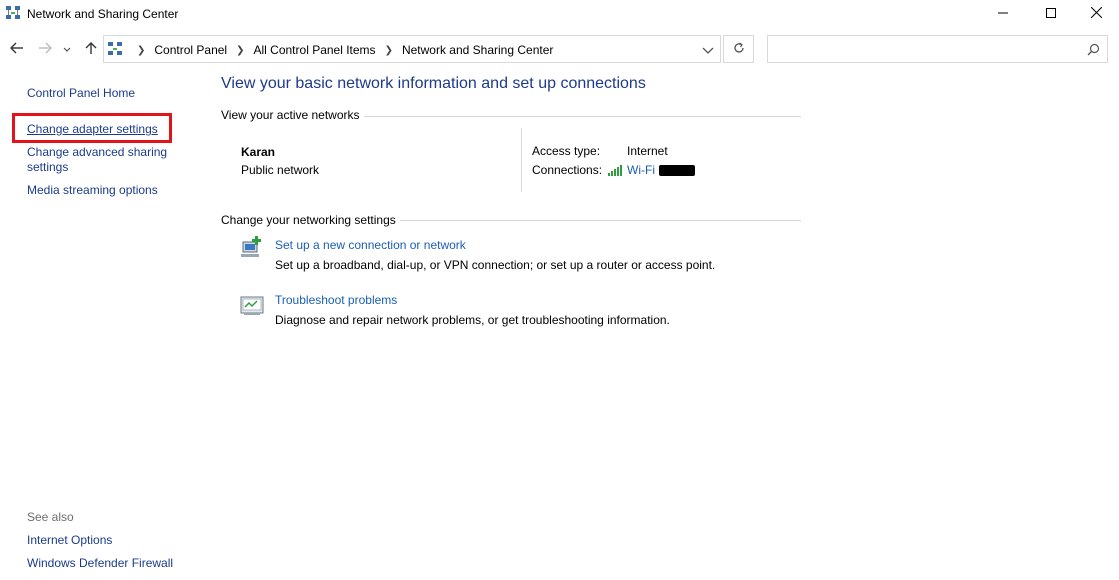  I want to click on minimize-icon, so click(1003, 14).